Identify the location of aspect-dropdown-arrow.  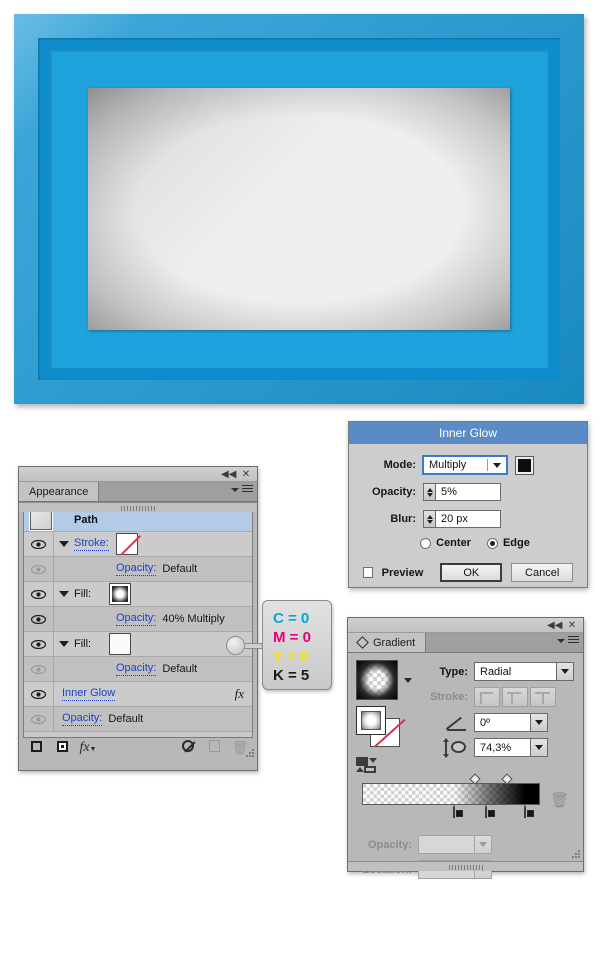
(538, 747).